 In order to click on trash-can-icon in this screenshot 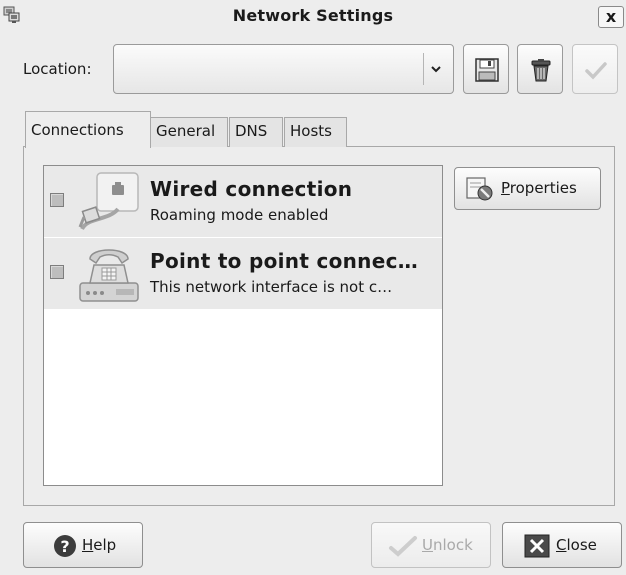, I will do `click(541, 70)`.